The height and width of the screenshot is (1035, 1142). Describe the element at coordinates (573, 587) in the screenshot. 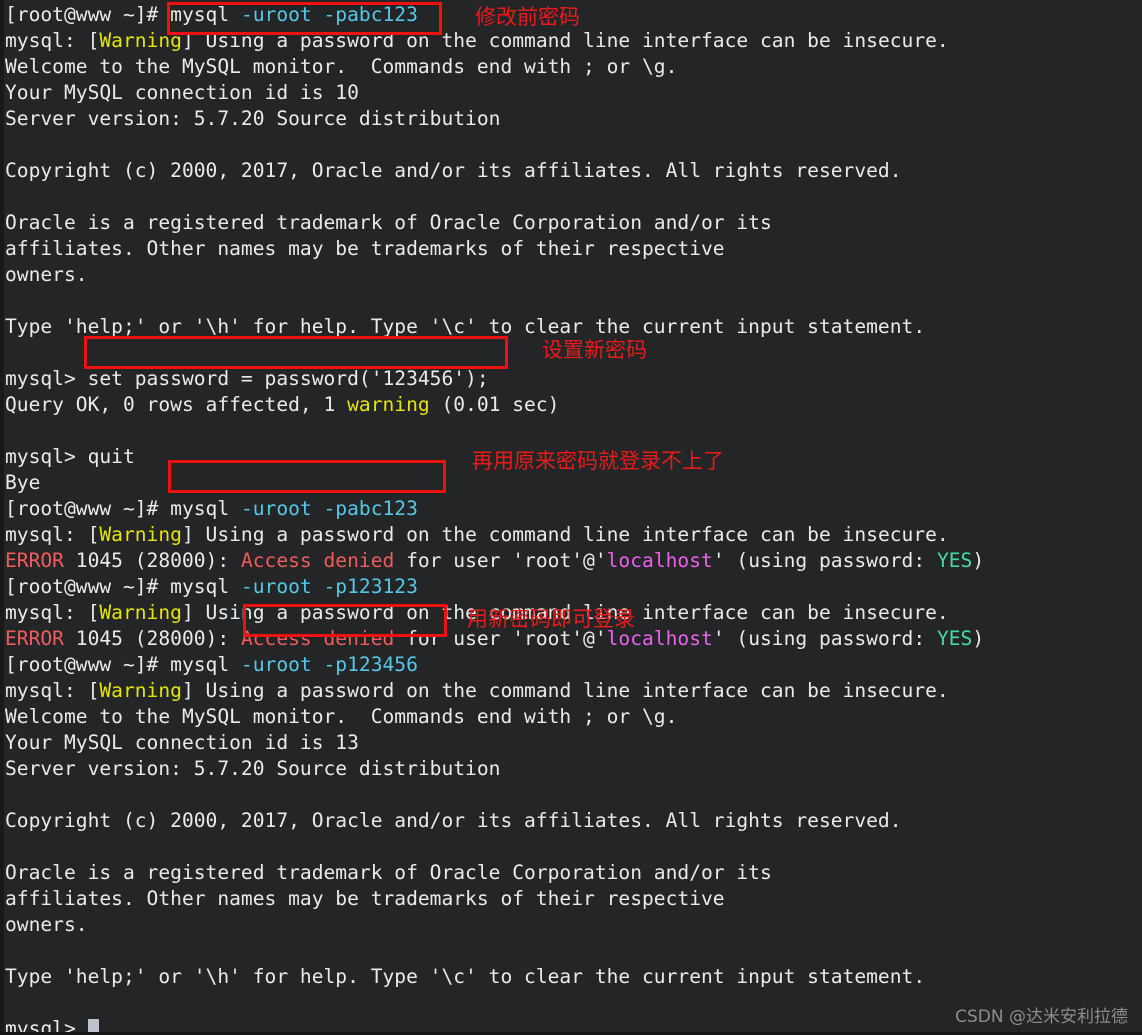

I see `terminal-line: [root@www ~]# mysql -uroot -p123123` at that location.